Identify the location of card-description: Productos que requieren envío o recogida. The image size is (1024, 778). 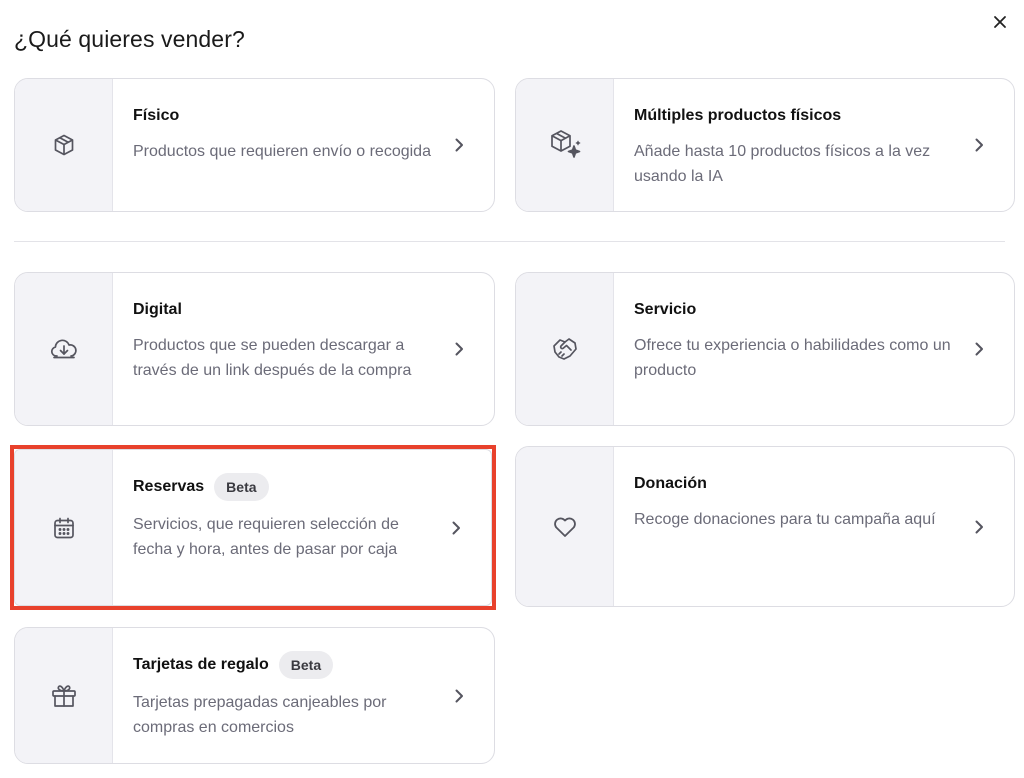
(282, 151).